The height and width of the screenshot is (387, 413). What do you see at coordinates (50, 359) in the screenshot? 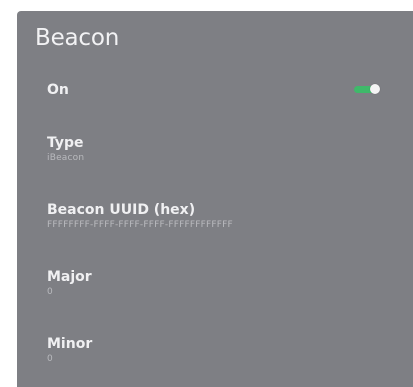
I see `minor-value: 0` at bounding box center [50, 359].